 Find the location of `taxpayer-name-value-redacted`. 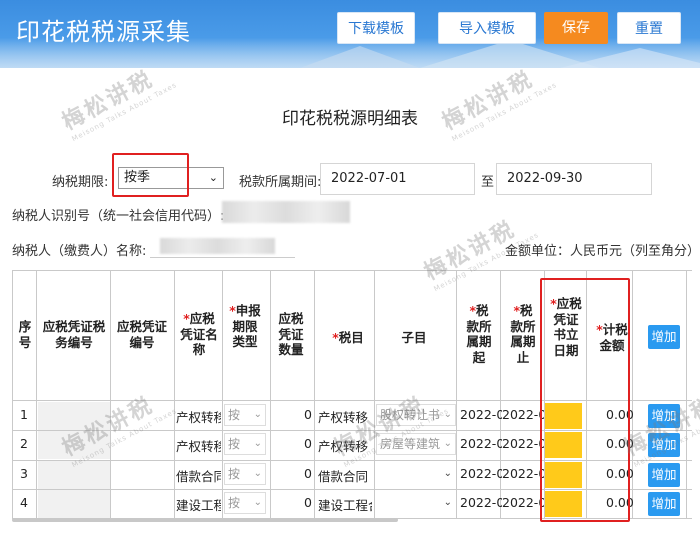

taxpayer-name-value-redacted is located at coordinates (217, 246).